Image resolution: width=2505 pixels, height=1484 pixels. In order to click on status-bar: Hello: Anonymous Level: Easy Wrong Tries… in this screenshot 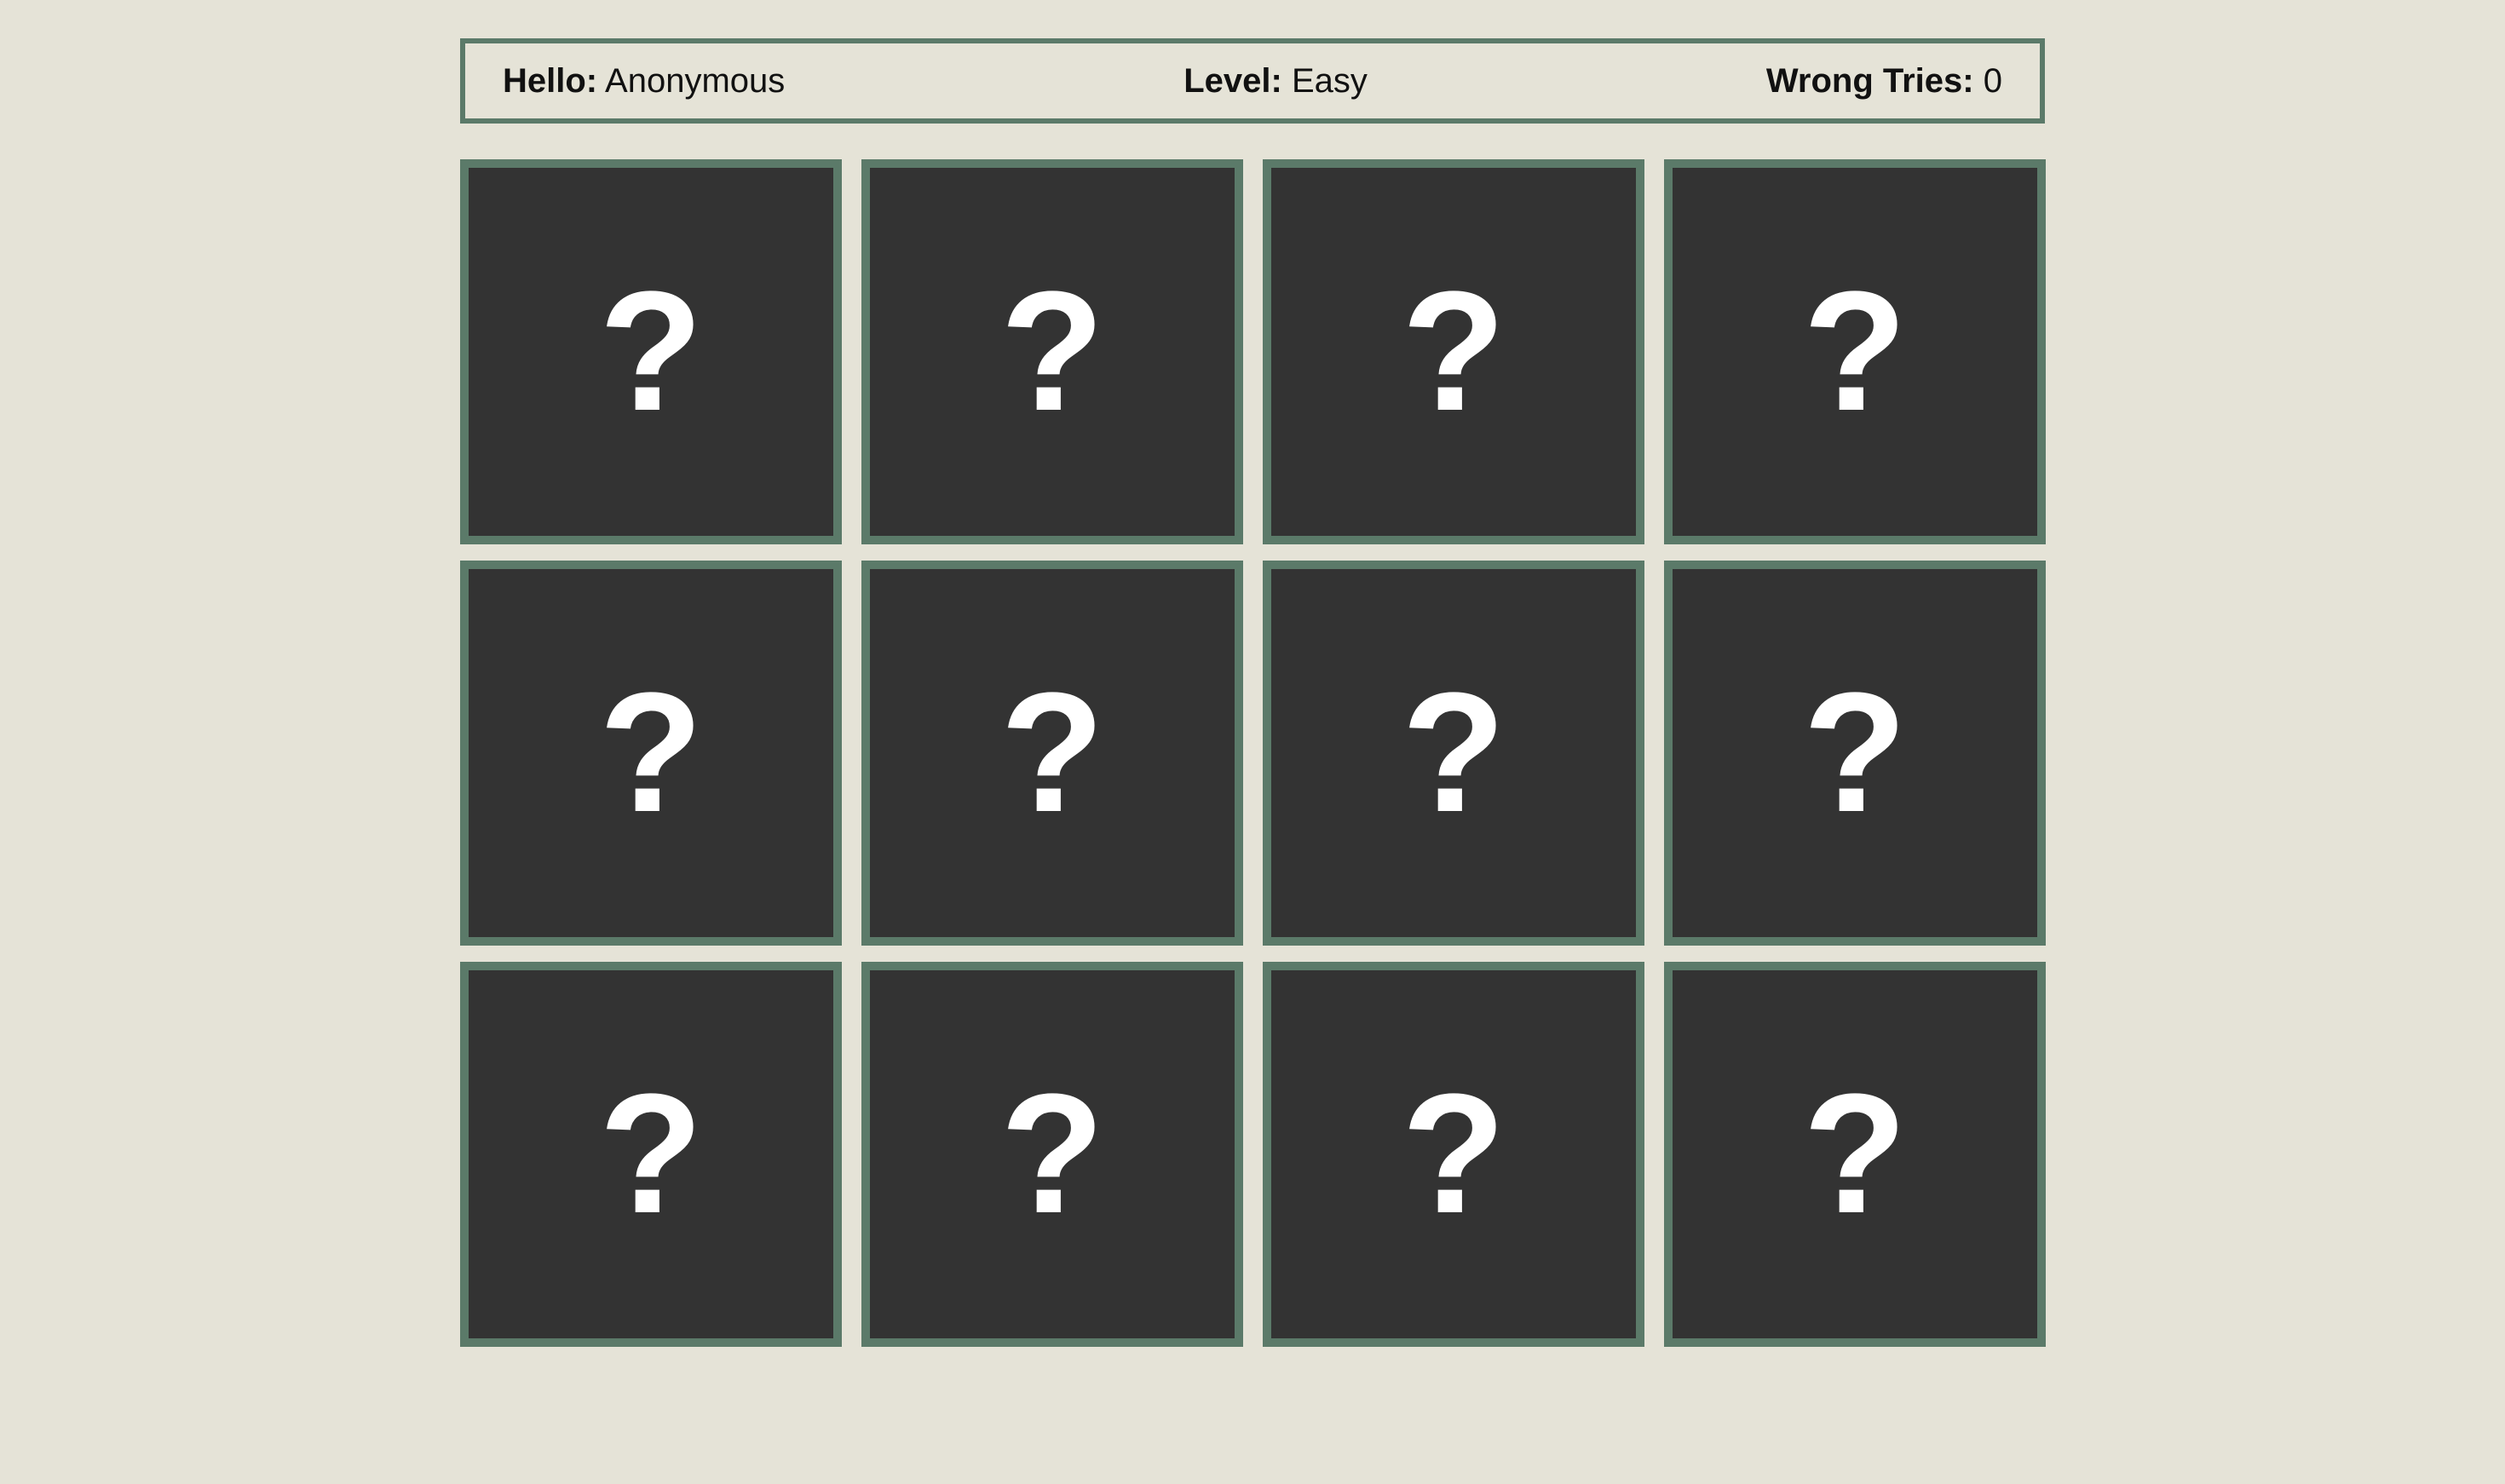, I will do `click(1252, 81)`.